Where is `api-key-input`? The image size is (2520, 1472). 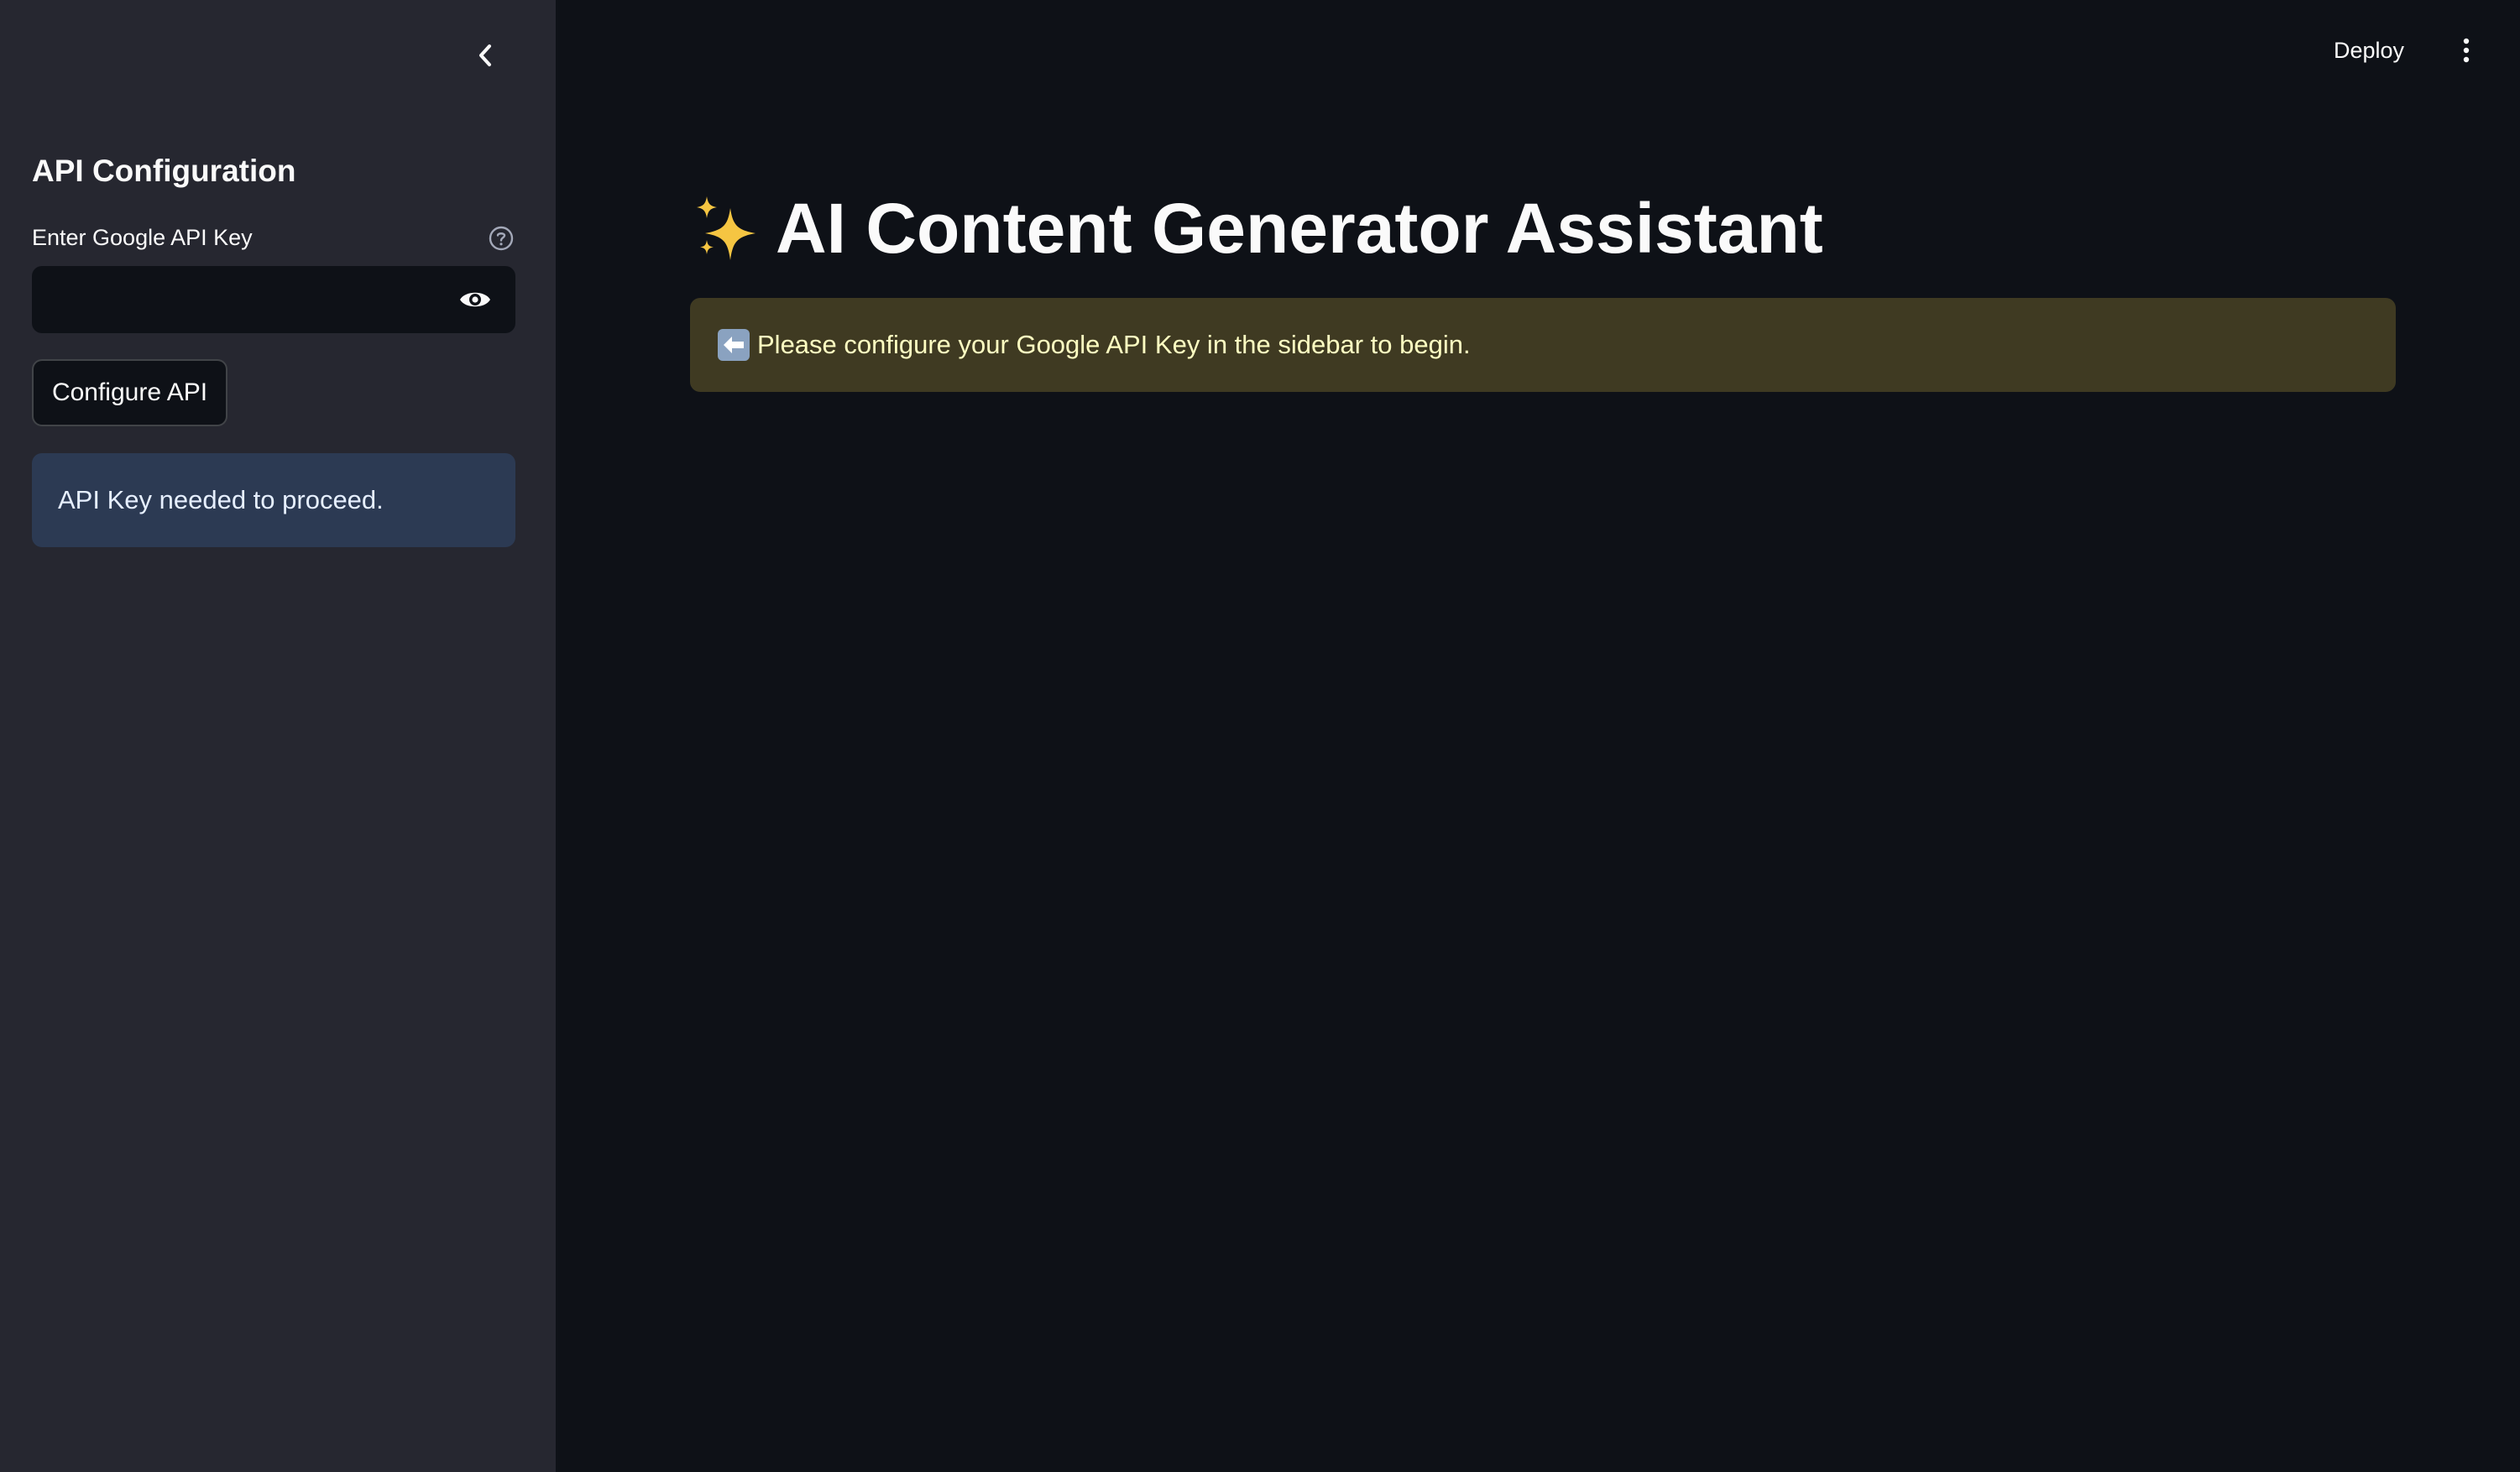
api-key-input is located at coordinates (239, 299).